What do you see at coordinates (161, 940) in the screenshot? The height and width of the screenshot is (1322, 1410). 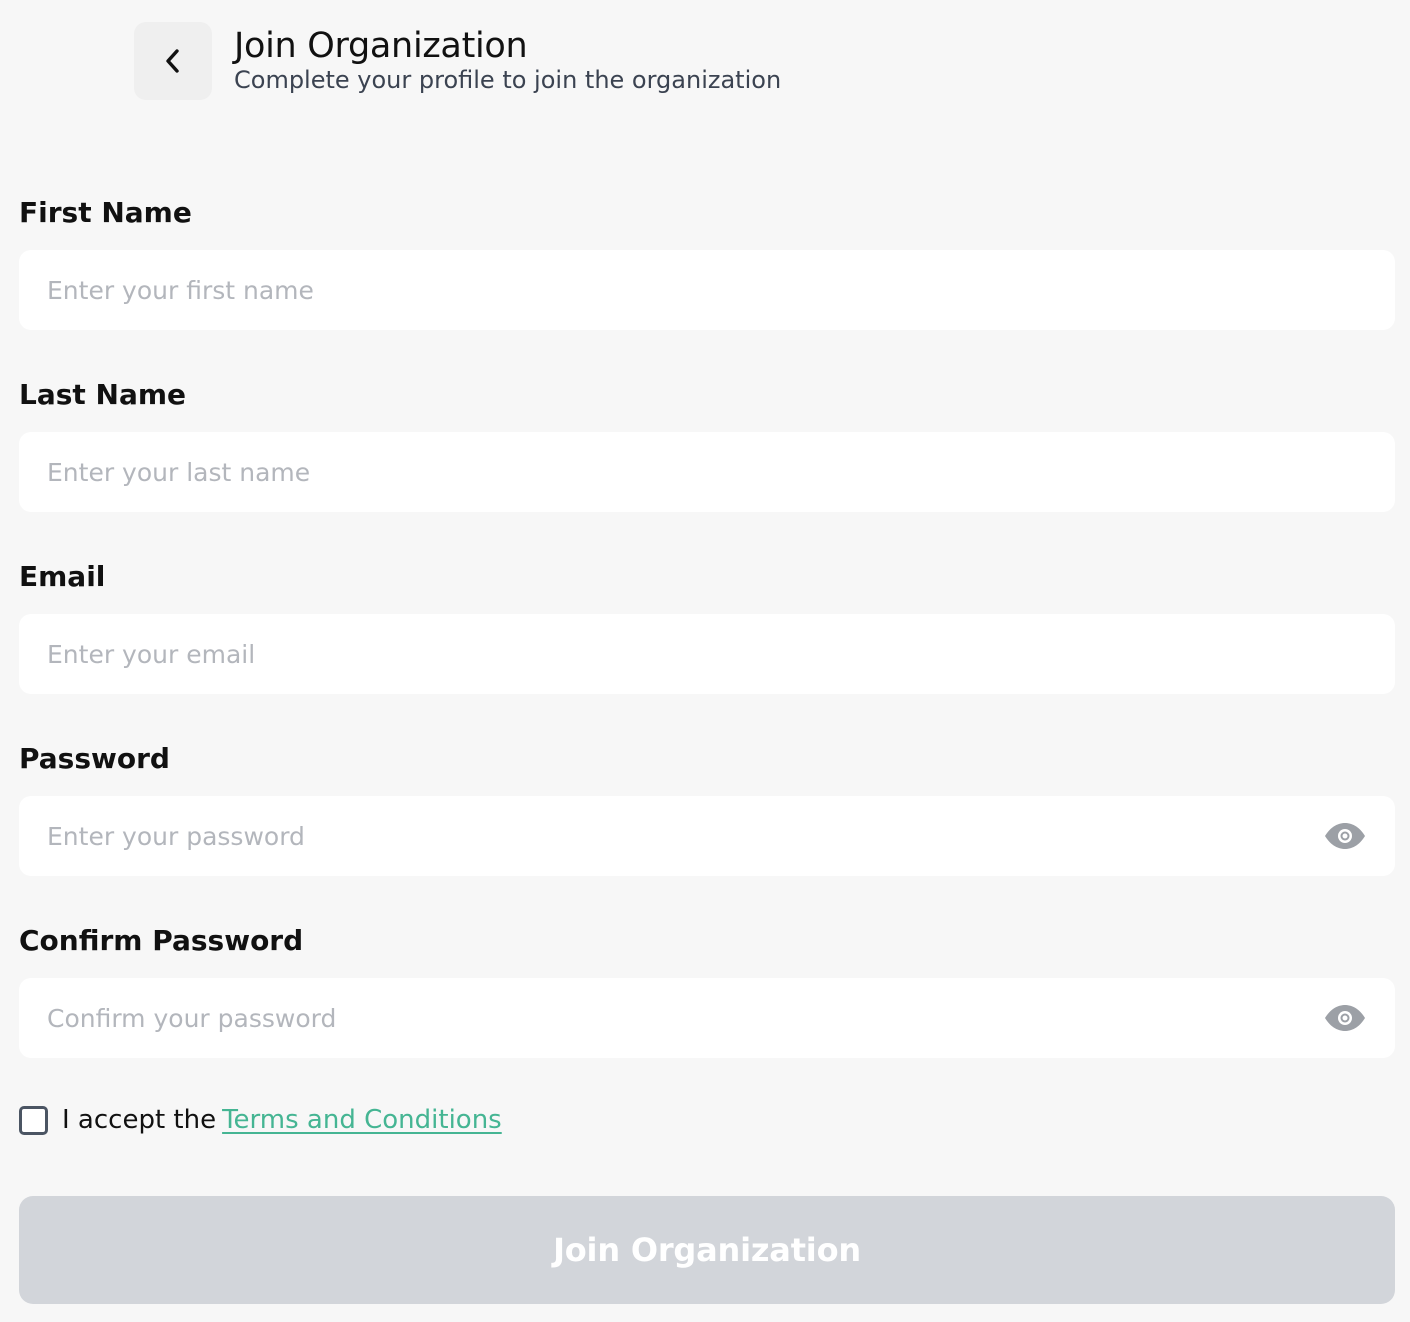 I see `confirm-password-label: Confirm Password` at bounding box center [161, 940].